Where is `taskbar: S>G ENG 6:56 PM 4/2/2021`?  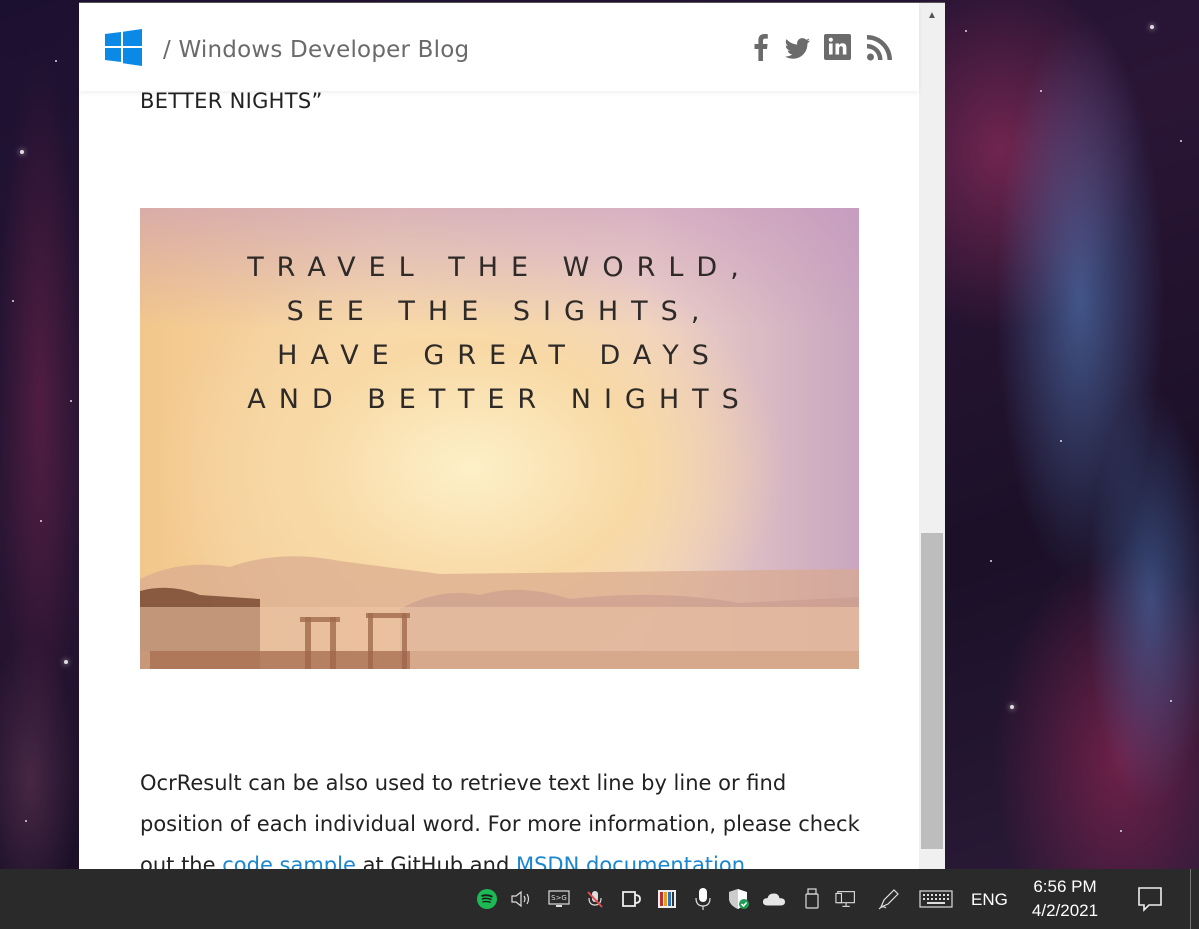
taskbar: S>G ENG 6:56 PM 4/2/2021 is located at coordinates (599, 899).